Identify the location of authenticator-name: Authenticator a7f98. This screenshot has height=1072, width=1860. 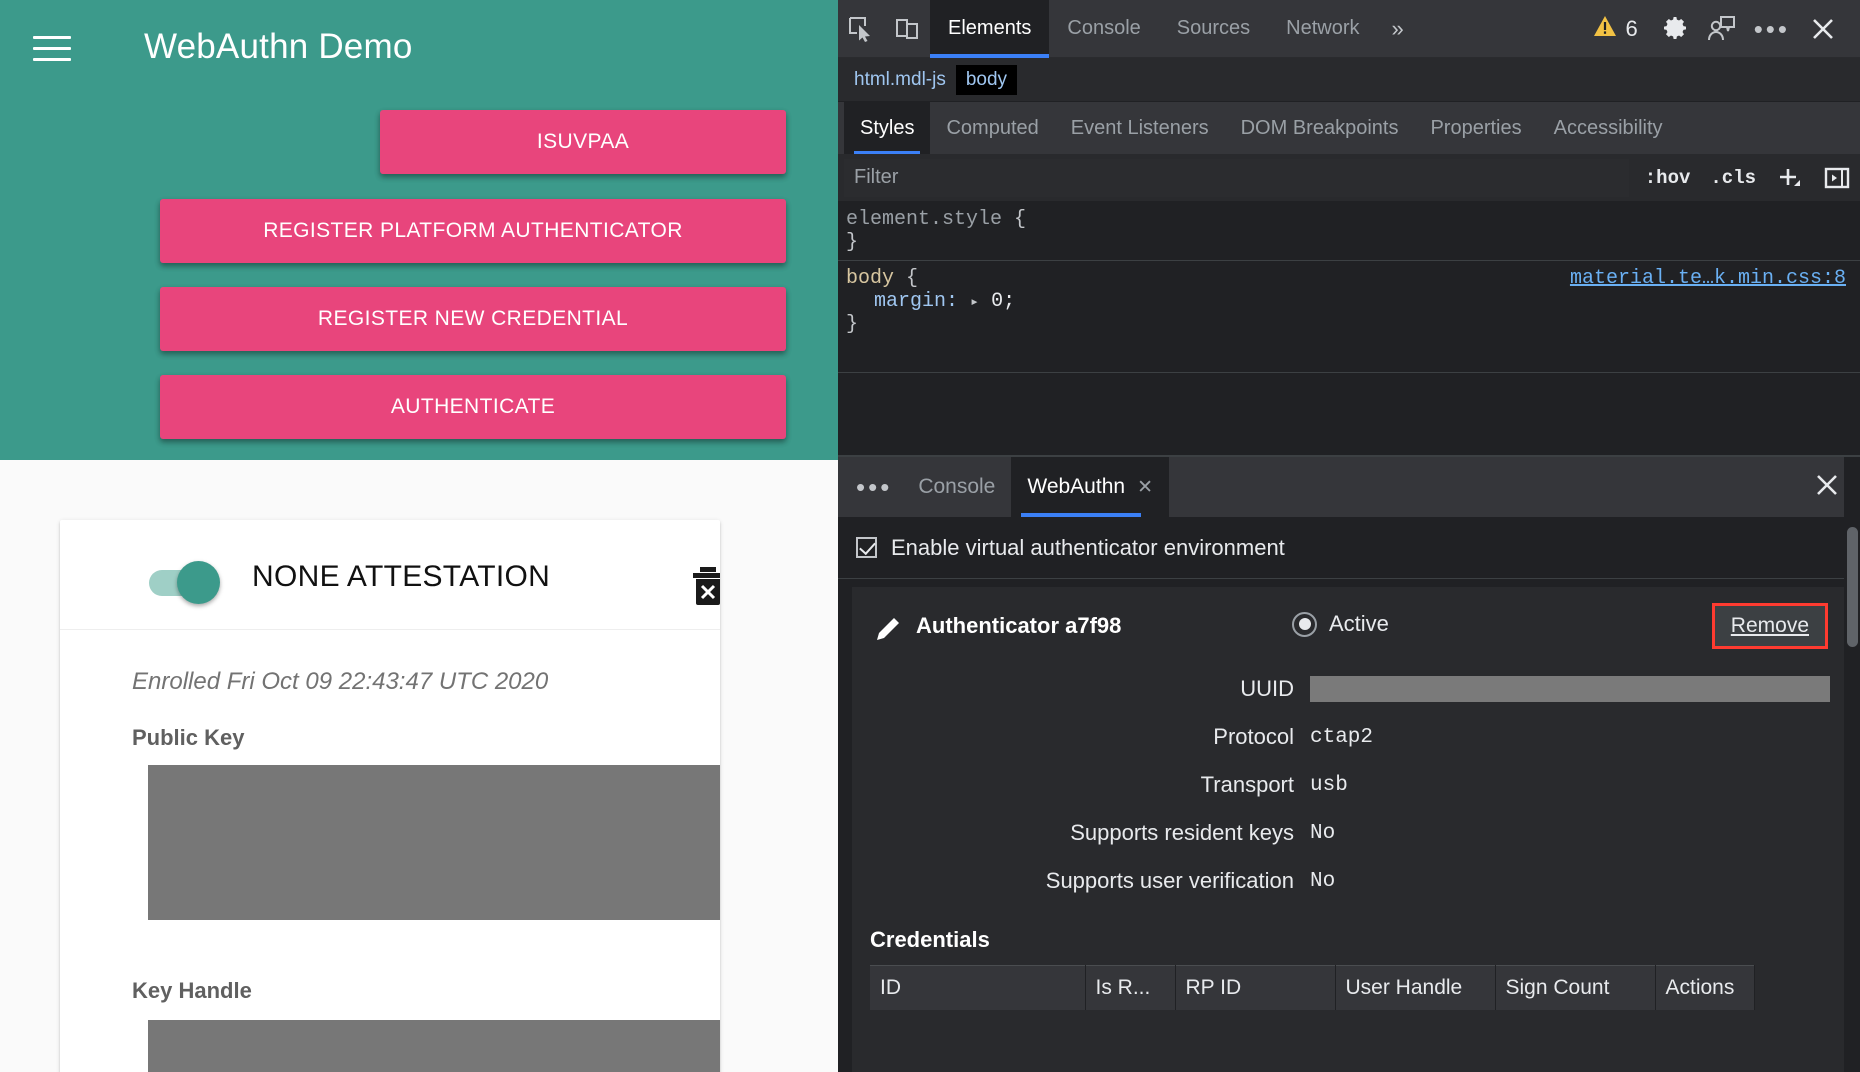
(1019, 625).